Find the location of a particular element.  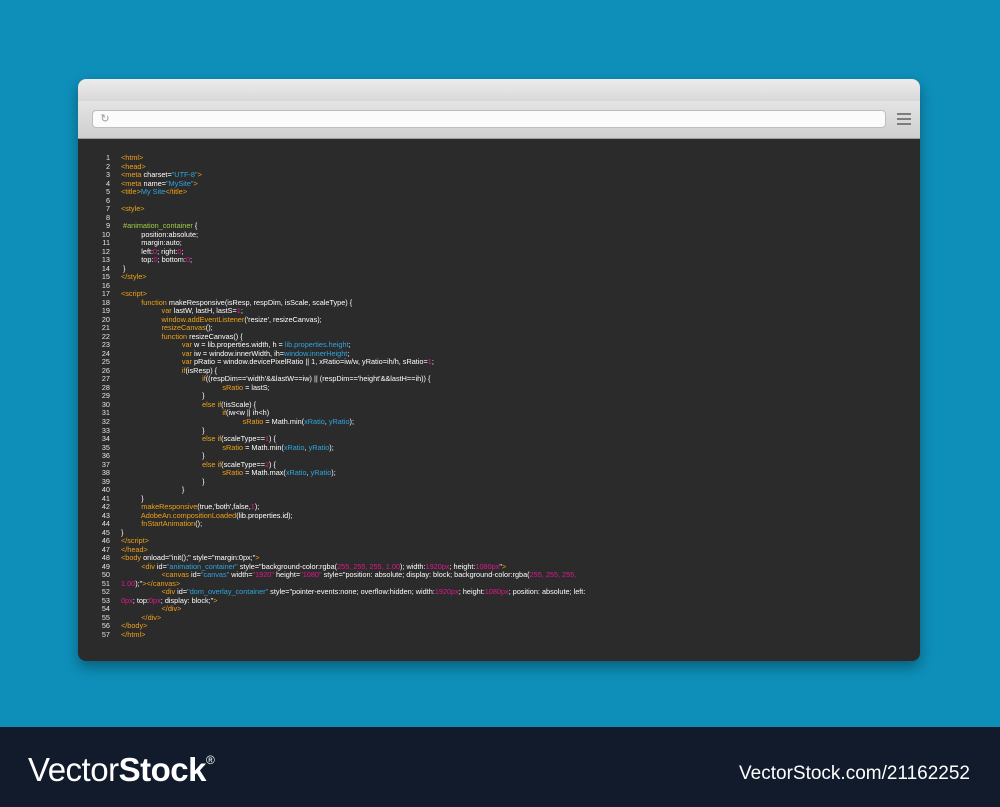

code-line: 14 } is located at coordinates (499, 269).